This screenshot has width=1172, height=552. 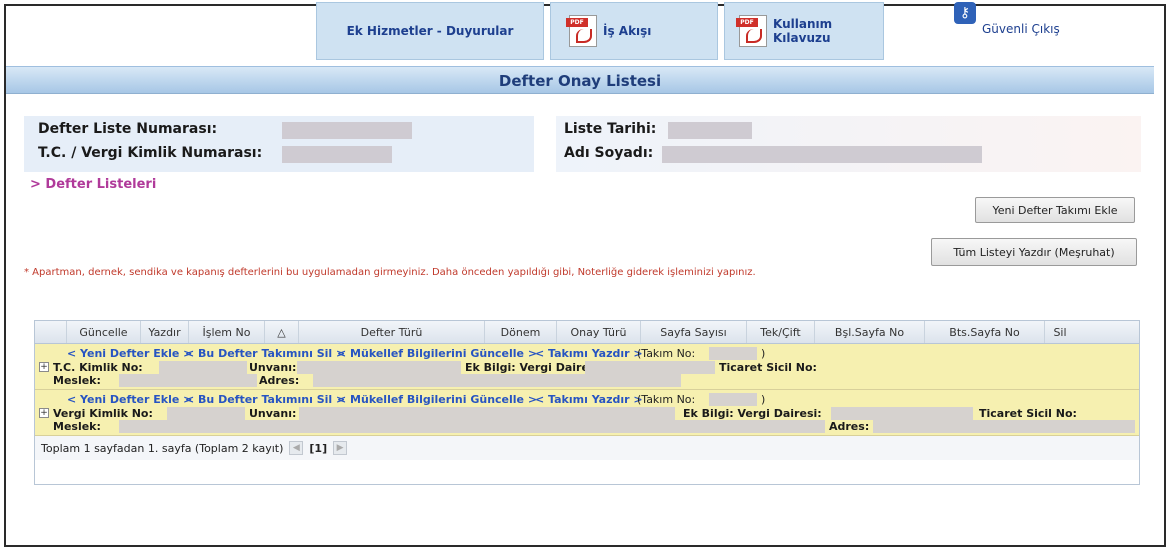 What do you see at coordinates (1021, 29) in the screenshot?
I see `logout-label: Güvenli Çıkış` at bounding box center [1021, 29].